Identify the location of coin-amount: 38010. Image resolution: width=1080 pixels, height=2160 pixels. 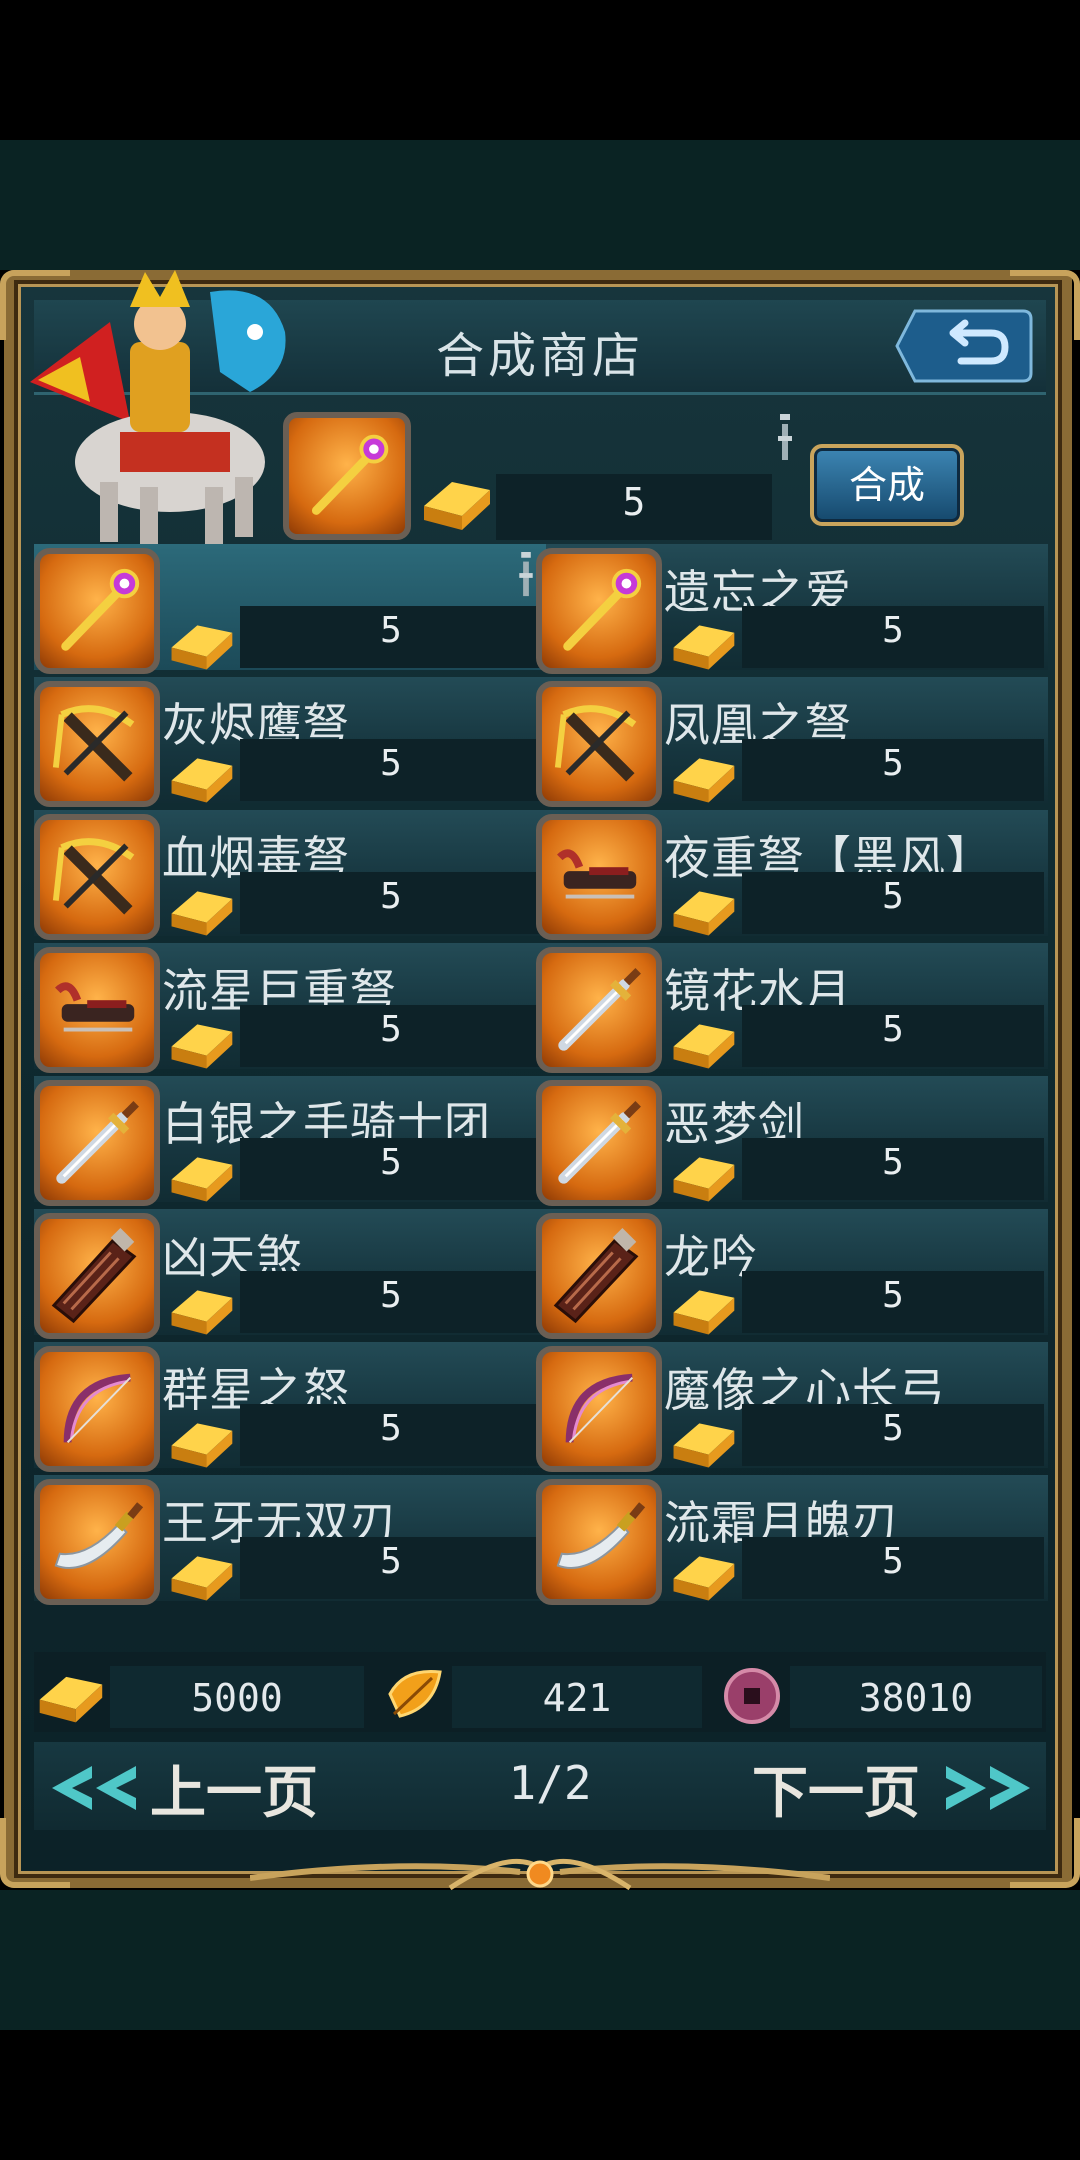
(916, 1698).